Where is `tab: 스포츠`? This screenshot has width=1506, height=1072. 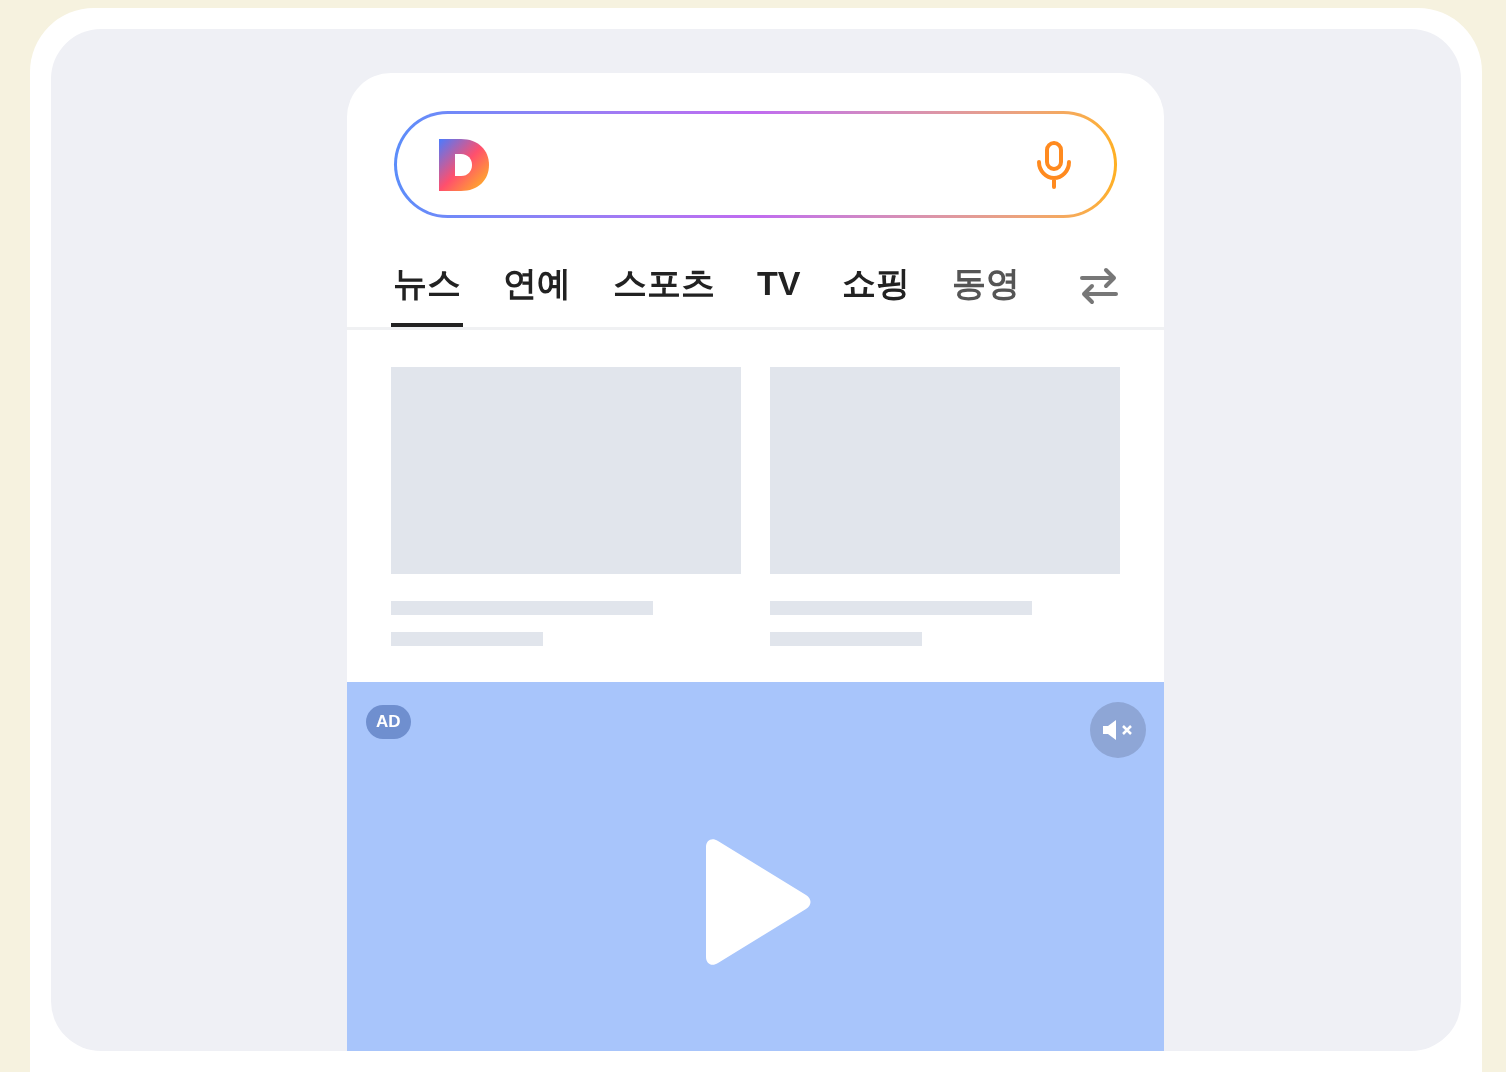 tab: 스포츠 is located at coordinates (664, 285).